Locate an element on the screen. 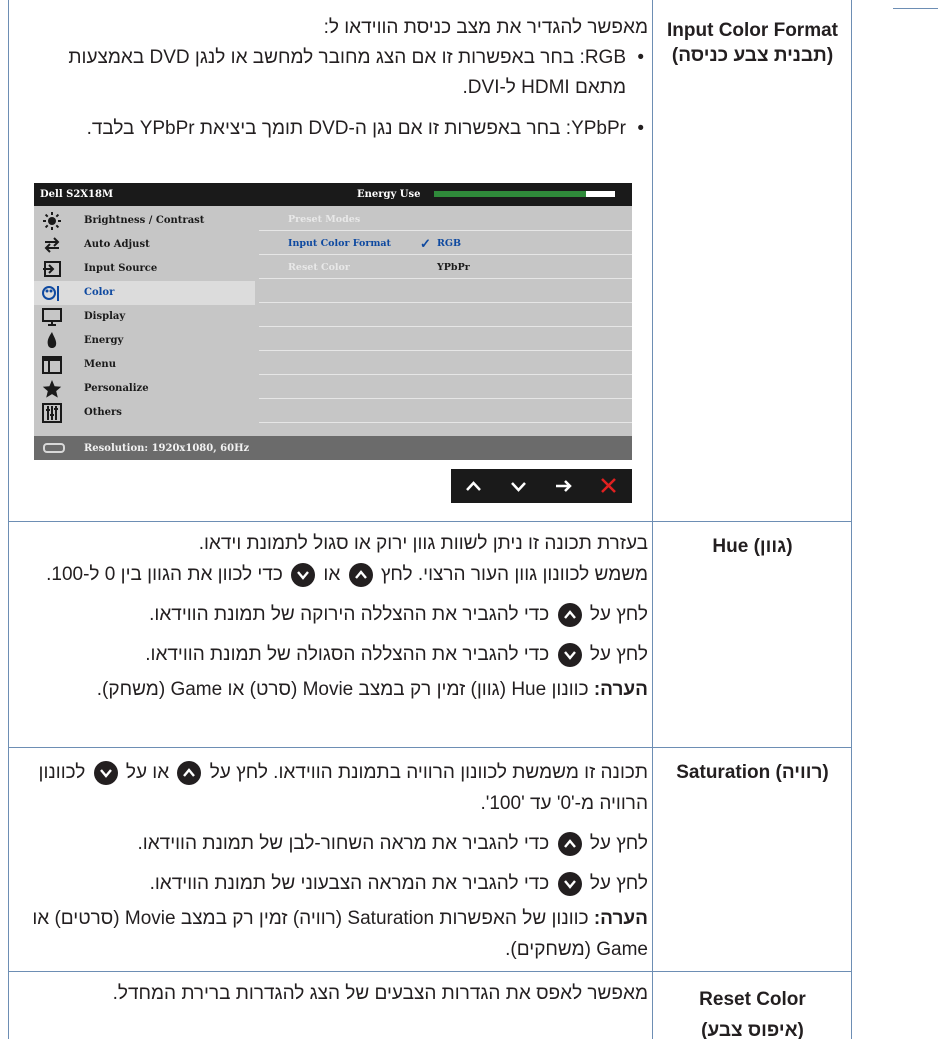  others-icon is located at coordinates (52, 413).